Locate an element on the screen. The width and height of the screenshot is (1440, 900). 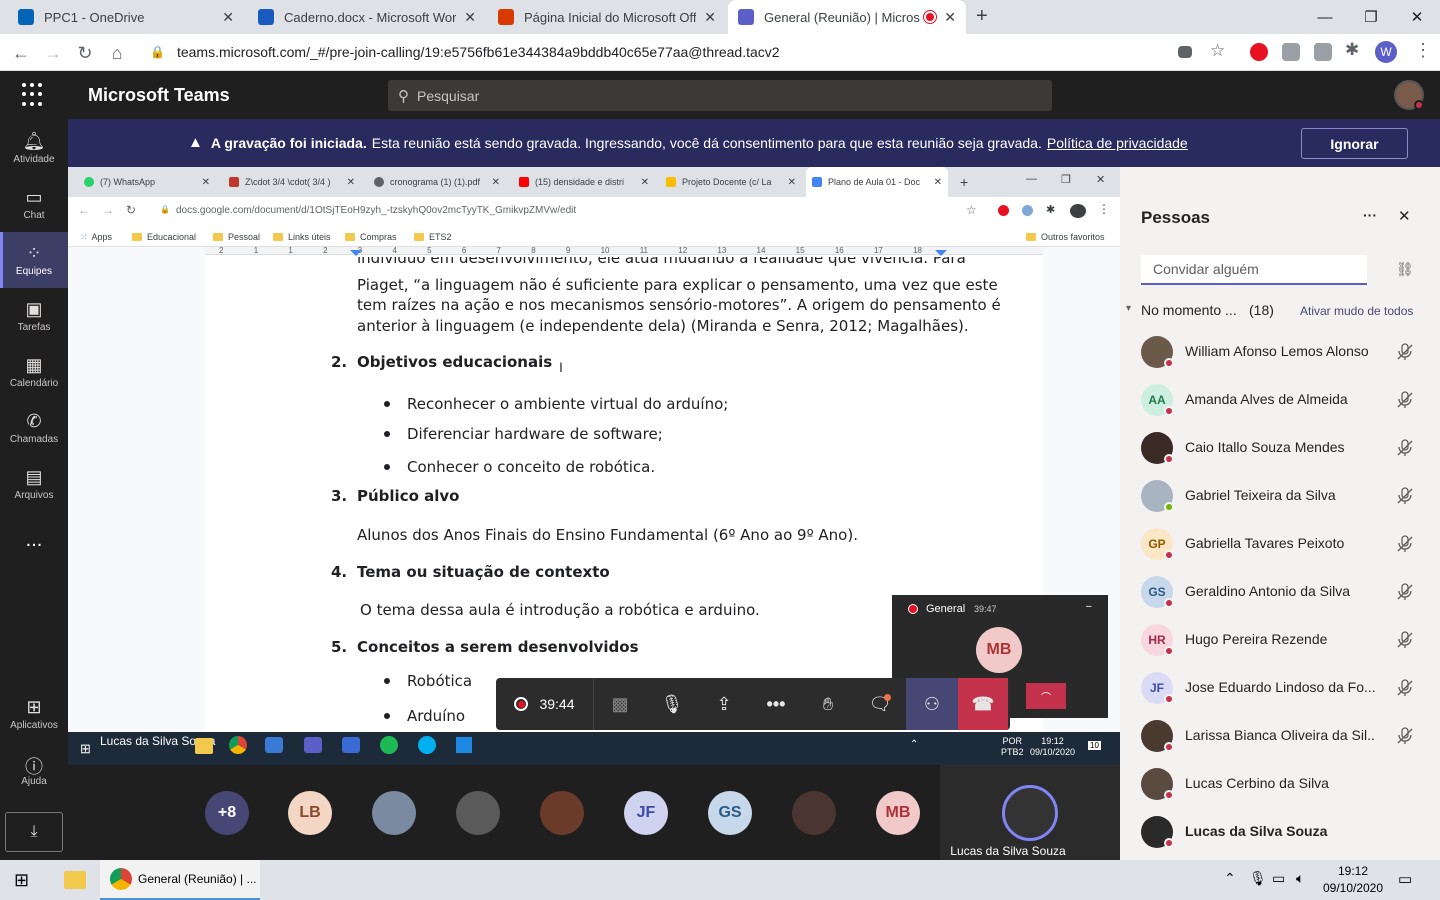
home-icon: ⌂ is located at coordinates (117, 53).